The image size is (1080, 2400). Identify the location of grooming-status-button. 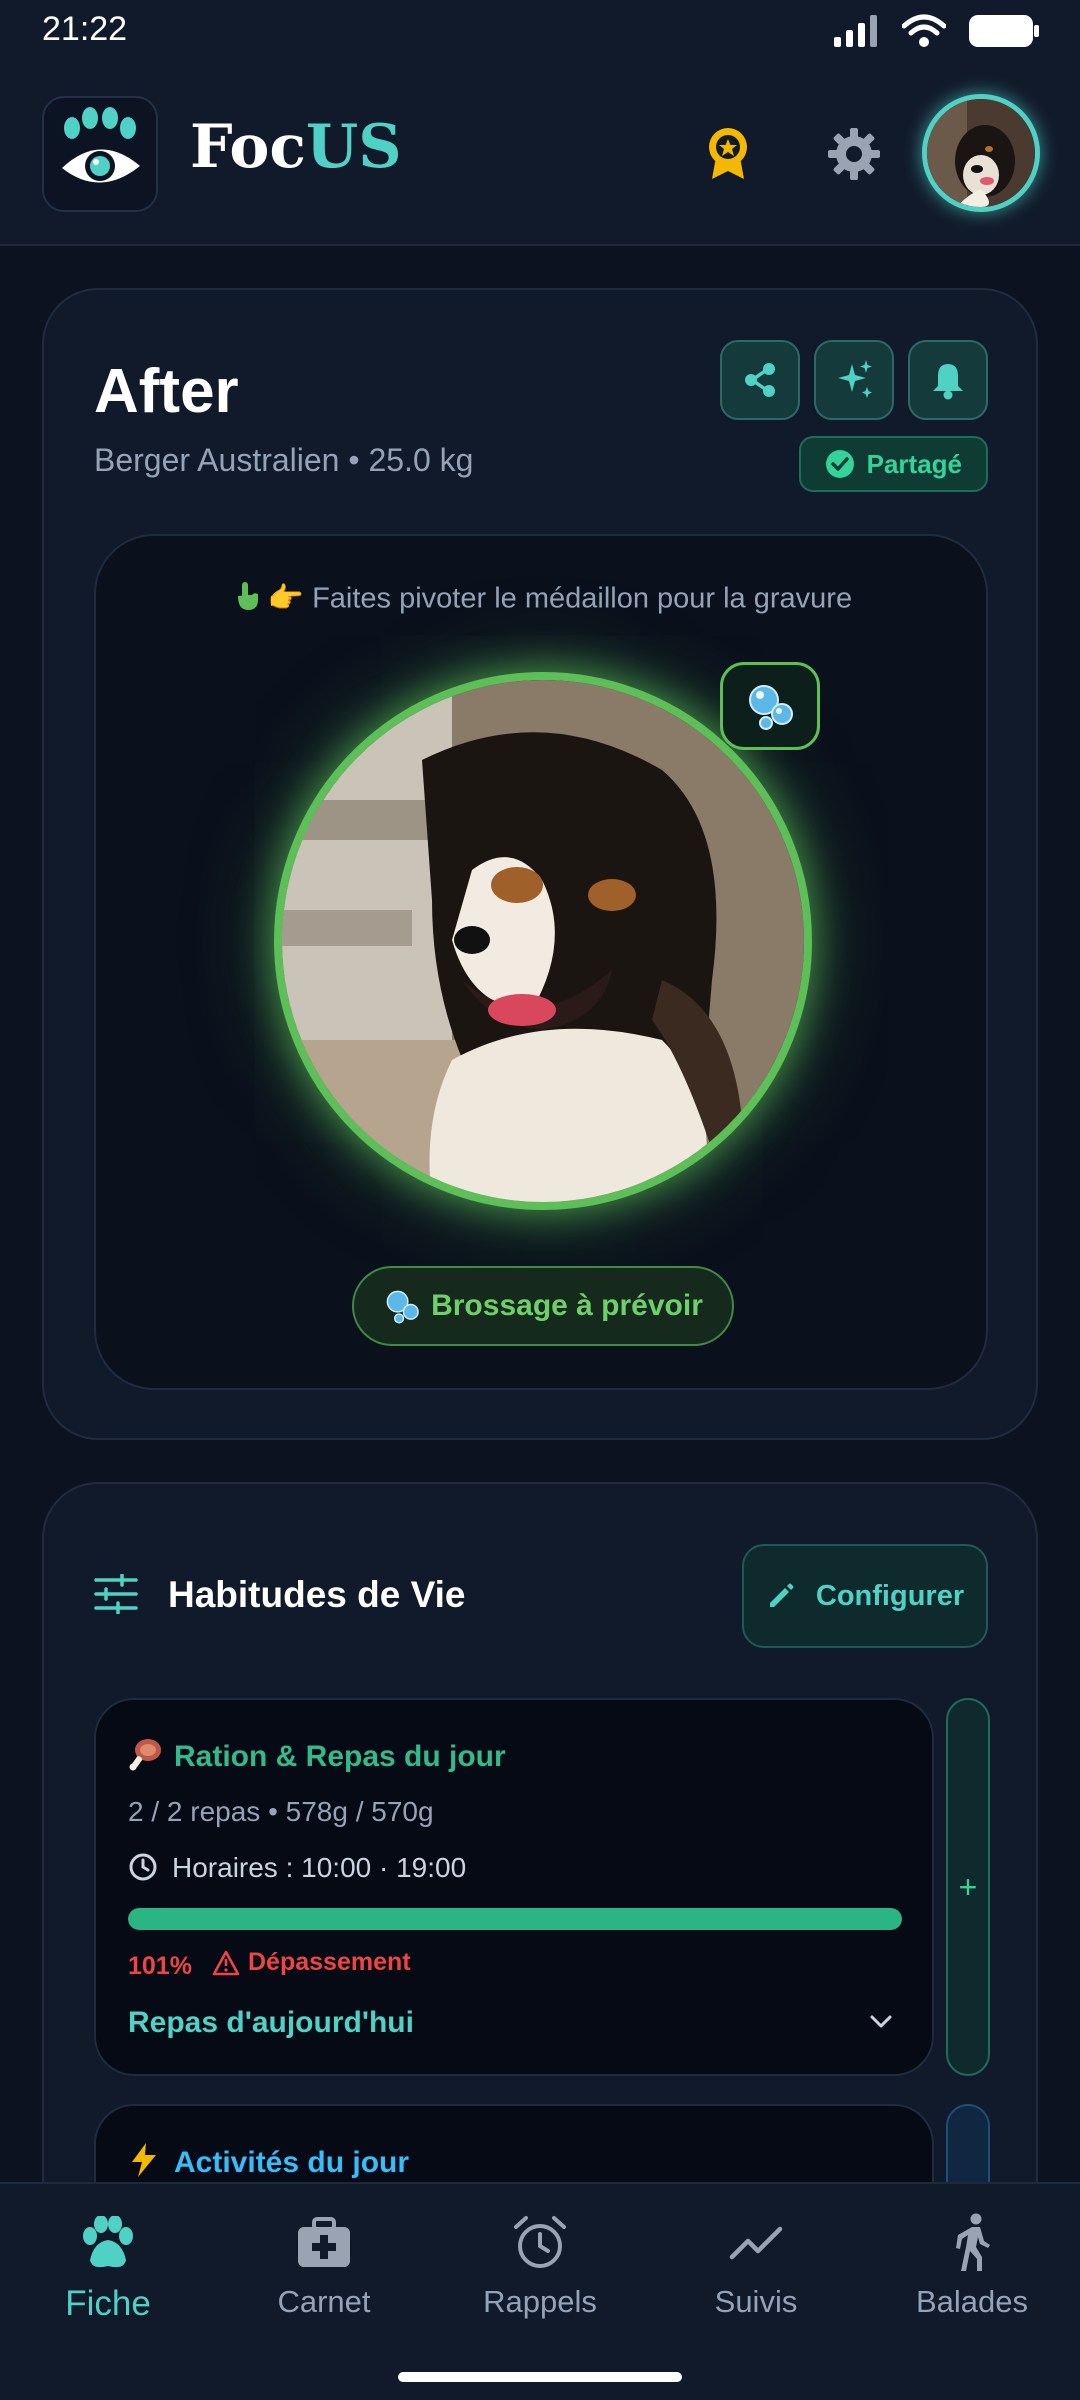
(770, 706).